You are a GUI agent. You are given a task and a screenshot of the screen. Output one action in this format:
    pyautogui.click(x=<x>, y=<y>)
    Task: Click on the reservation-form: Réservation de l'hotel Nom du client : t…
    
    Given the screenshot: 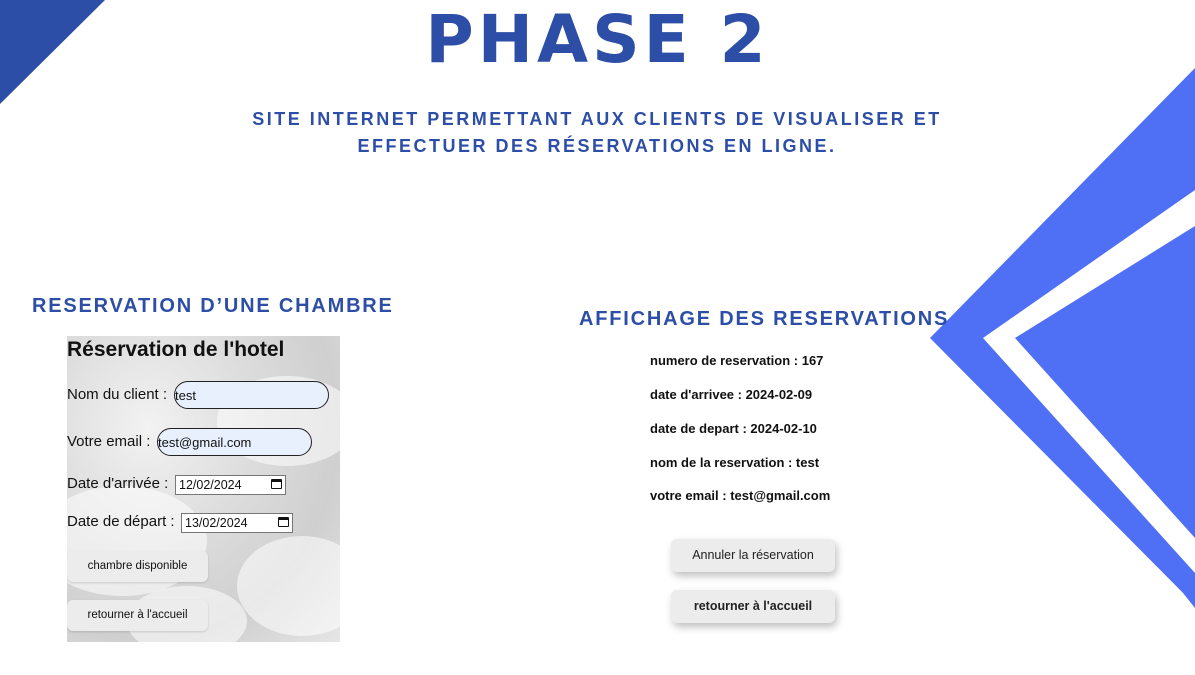 What is the action you would take?
    pyautogui.click(x=203, y=489)
    